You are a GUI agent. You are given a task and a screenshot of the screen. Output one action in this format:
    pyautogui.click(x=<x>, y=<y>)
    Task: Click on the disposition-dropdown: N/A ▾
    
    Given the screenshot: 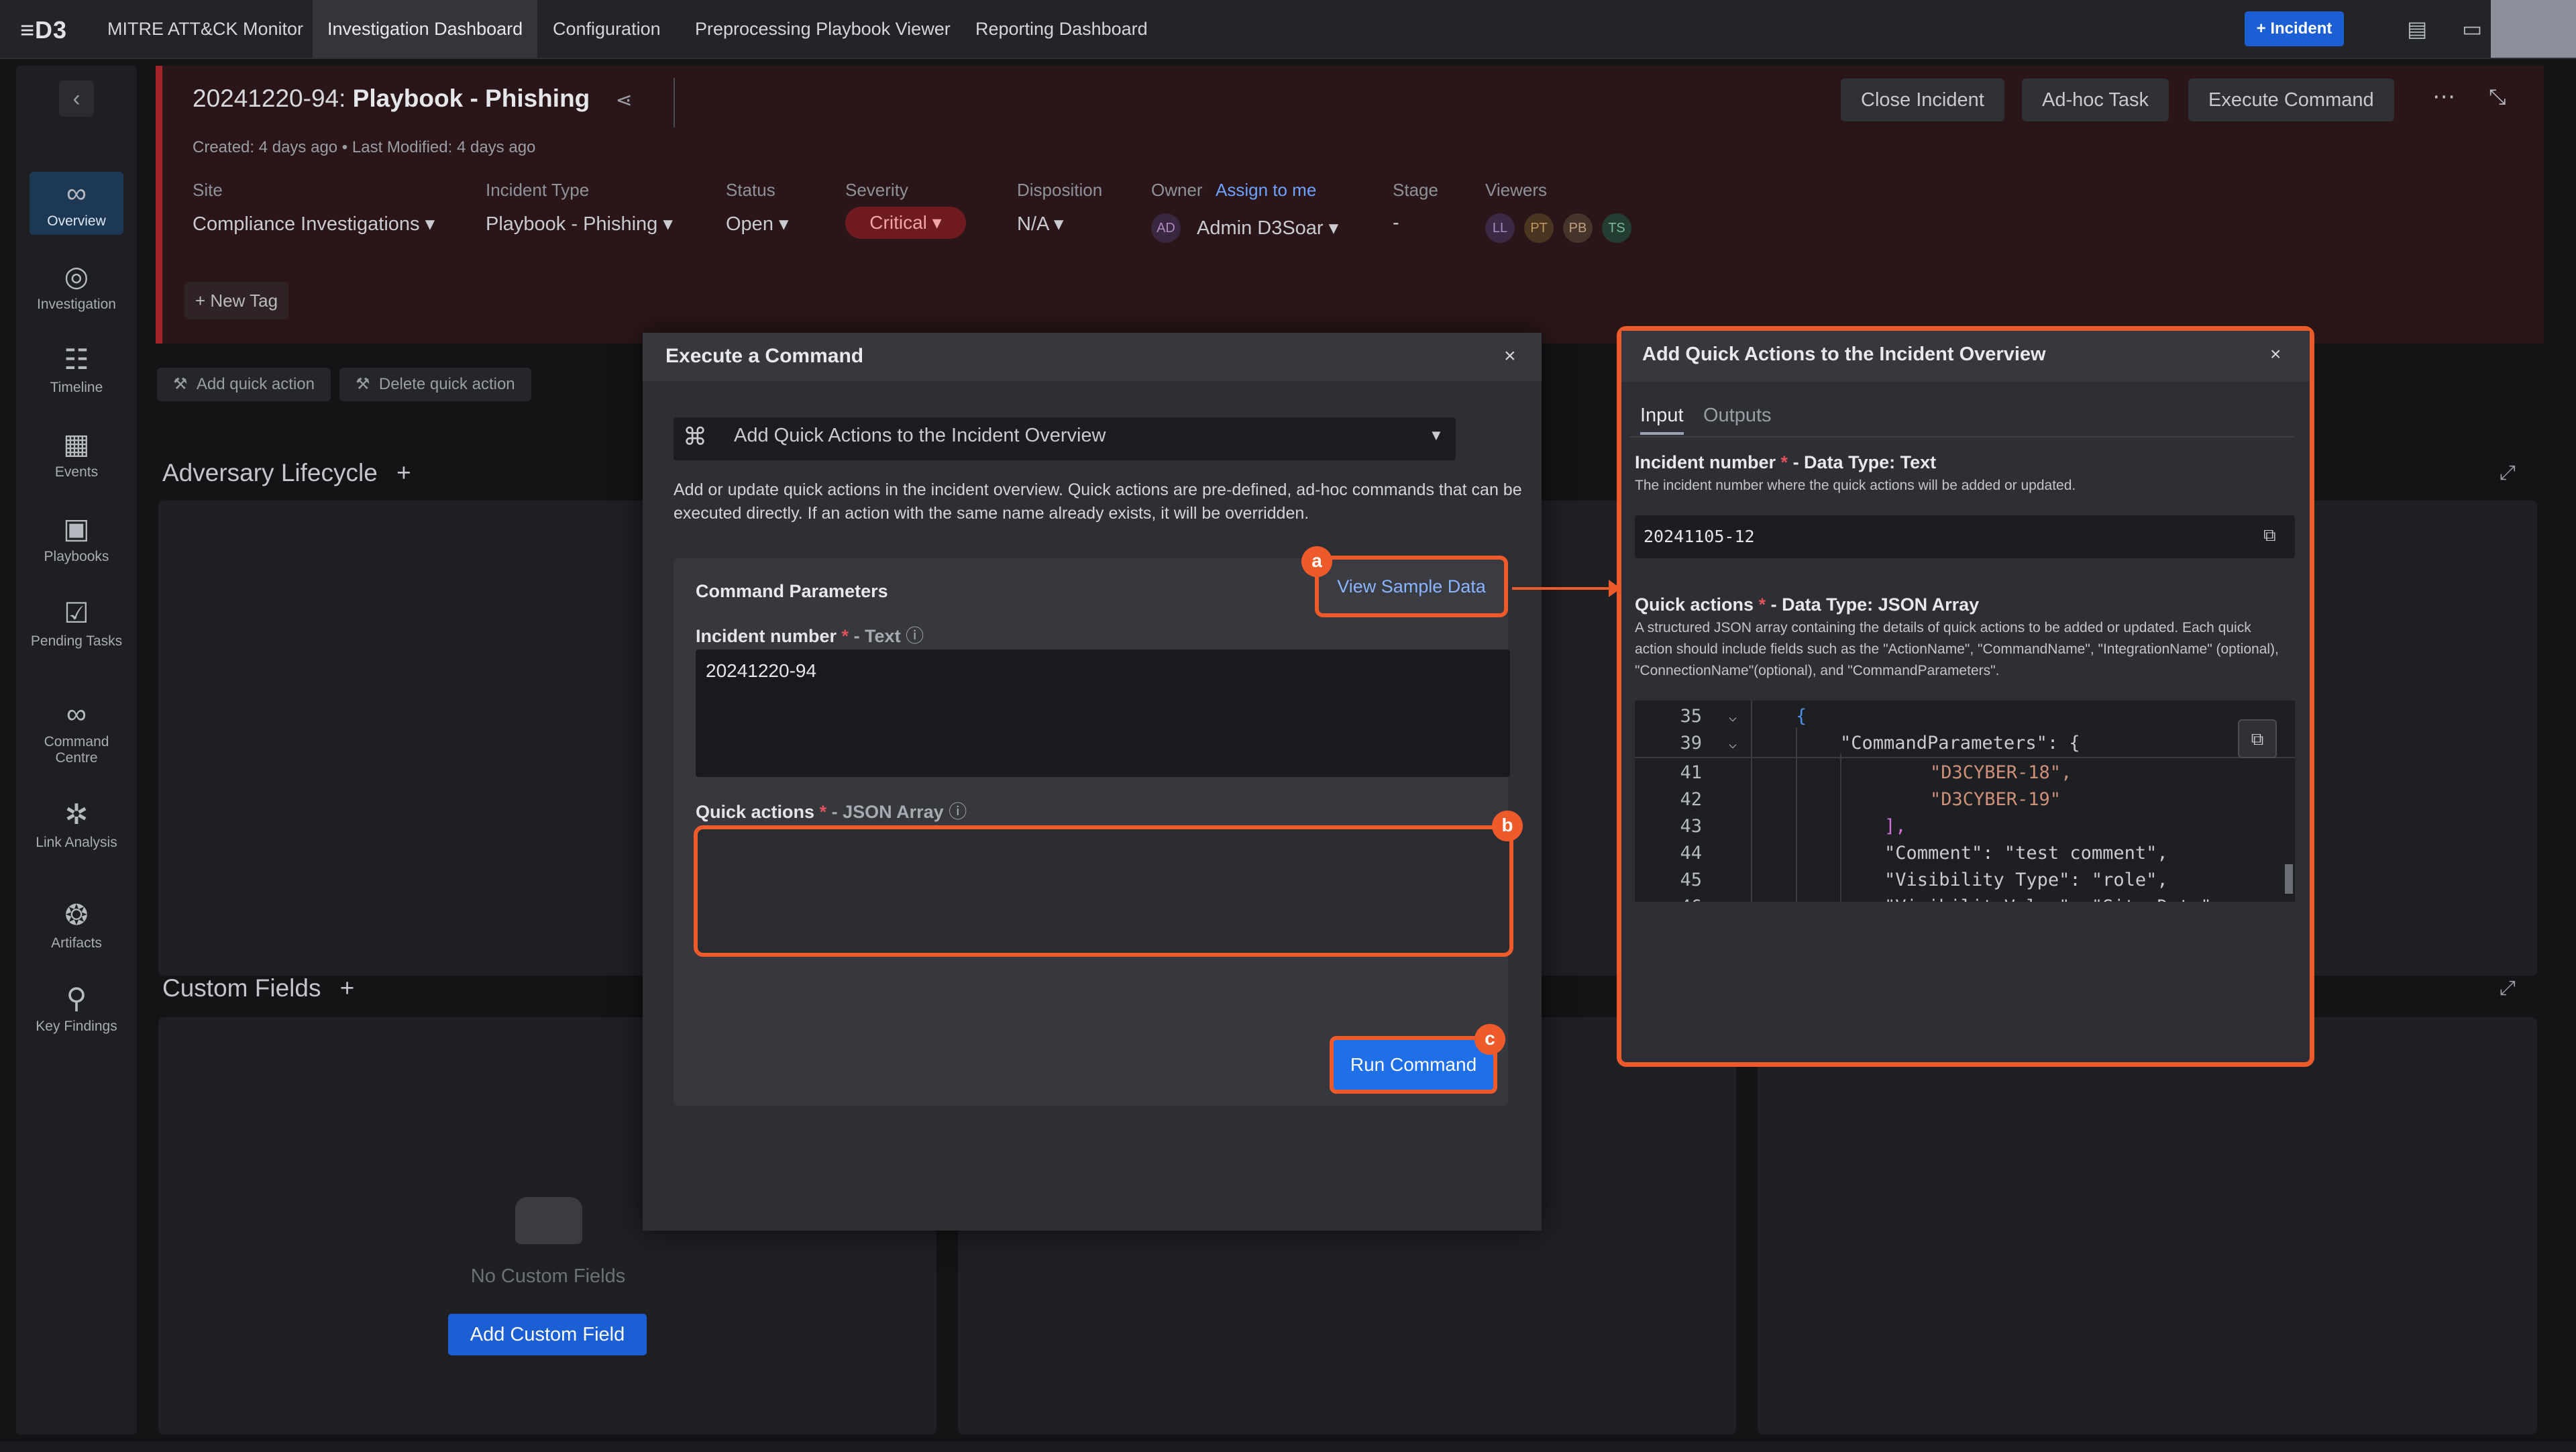 What is the action you would take?
    pyautogui.click(x=1040, y=224)
    